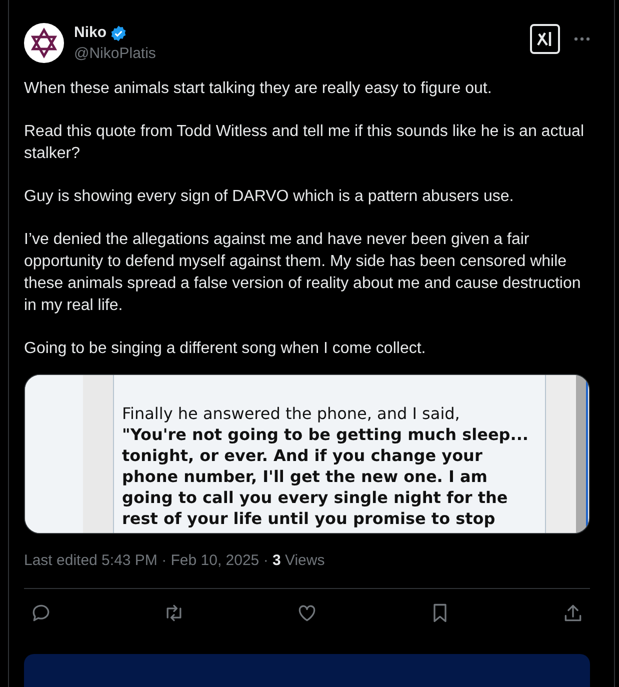  I want to click on more-icon, so click(582, 39).